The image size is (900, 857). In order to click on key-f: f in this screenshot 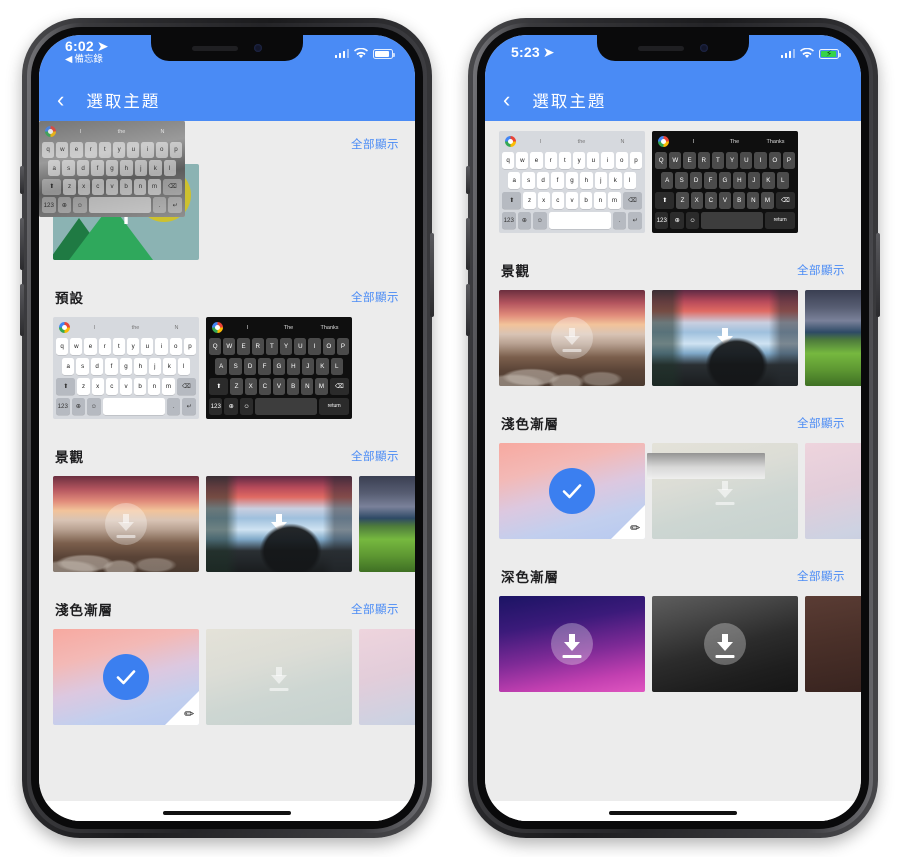, I will do `click(97, 168)`.